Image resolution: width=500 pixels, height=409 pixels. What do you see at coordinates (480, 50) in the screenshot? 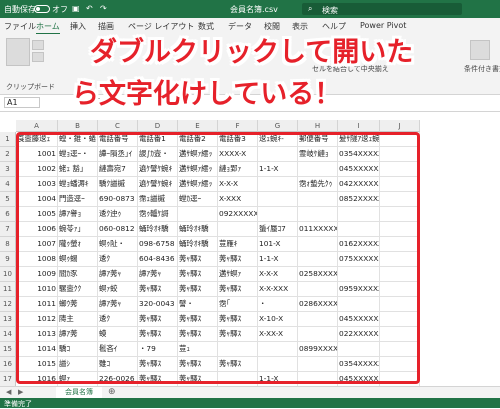
I see `conditional-format-icon` at bounding box center [480, 50].